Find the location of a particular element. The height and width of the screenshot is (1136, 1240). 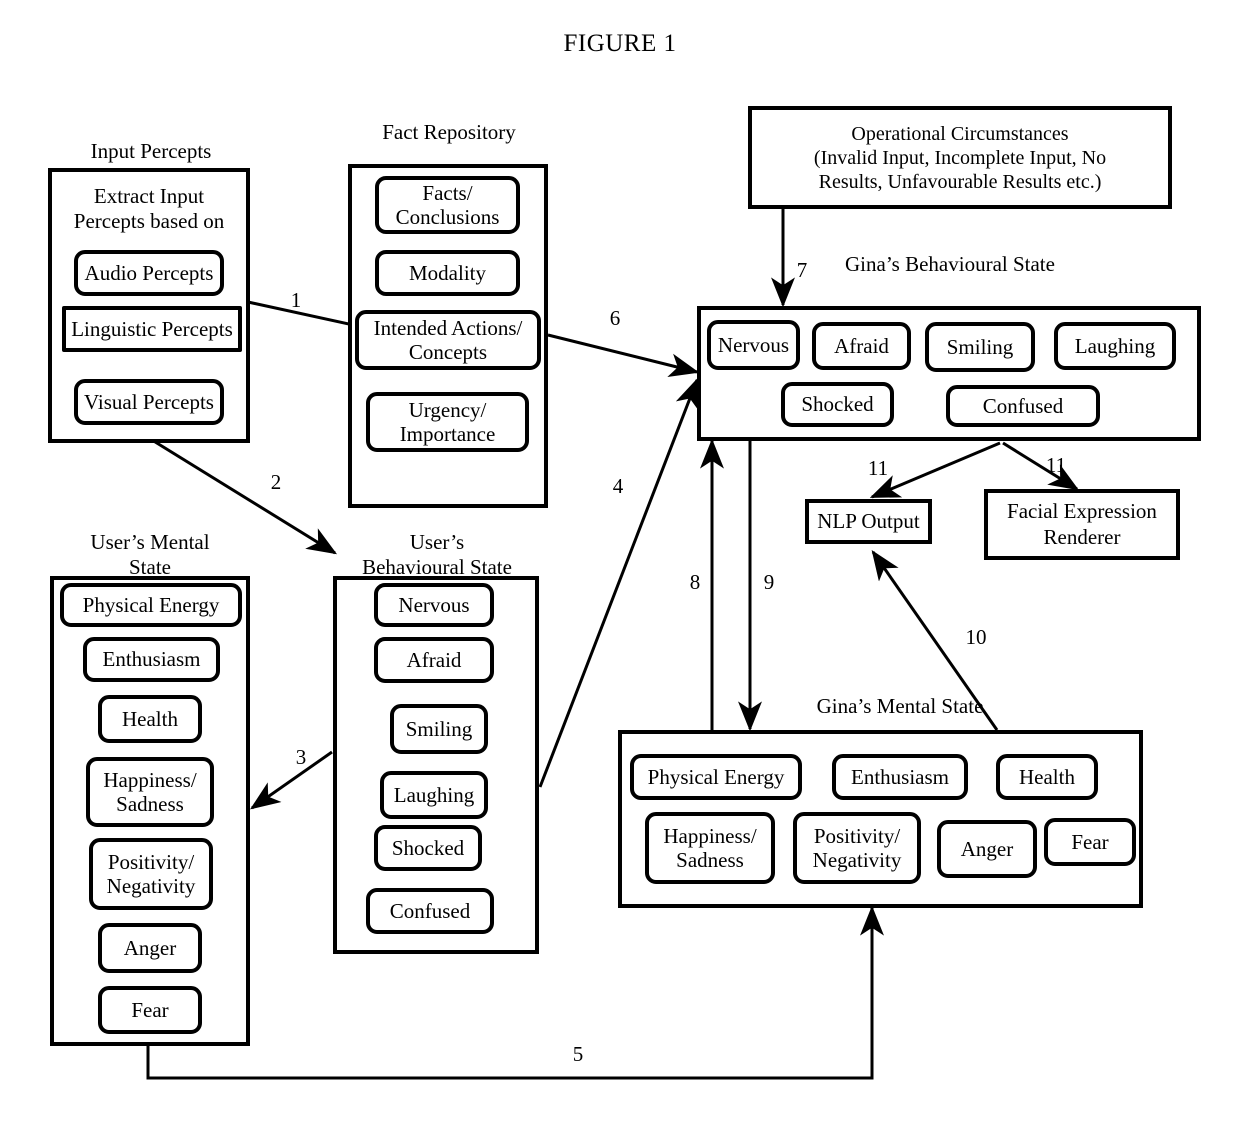

input-percept-visual-label: Visual Percepts is located at coordinates (149, 401).